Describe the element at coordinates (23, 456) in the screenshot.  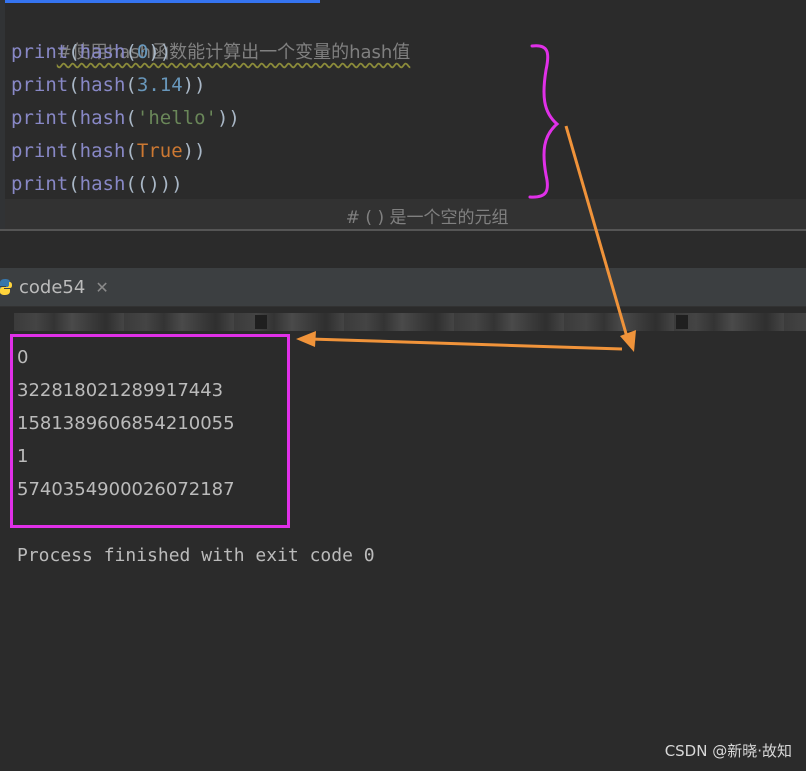
I see `output-line-4: 1` at that location.